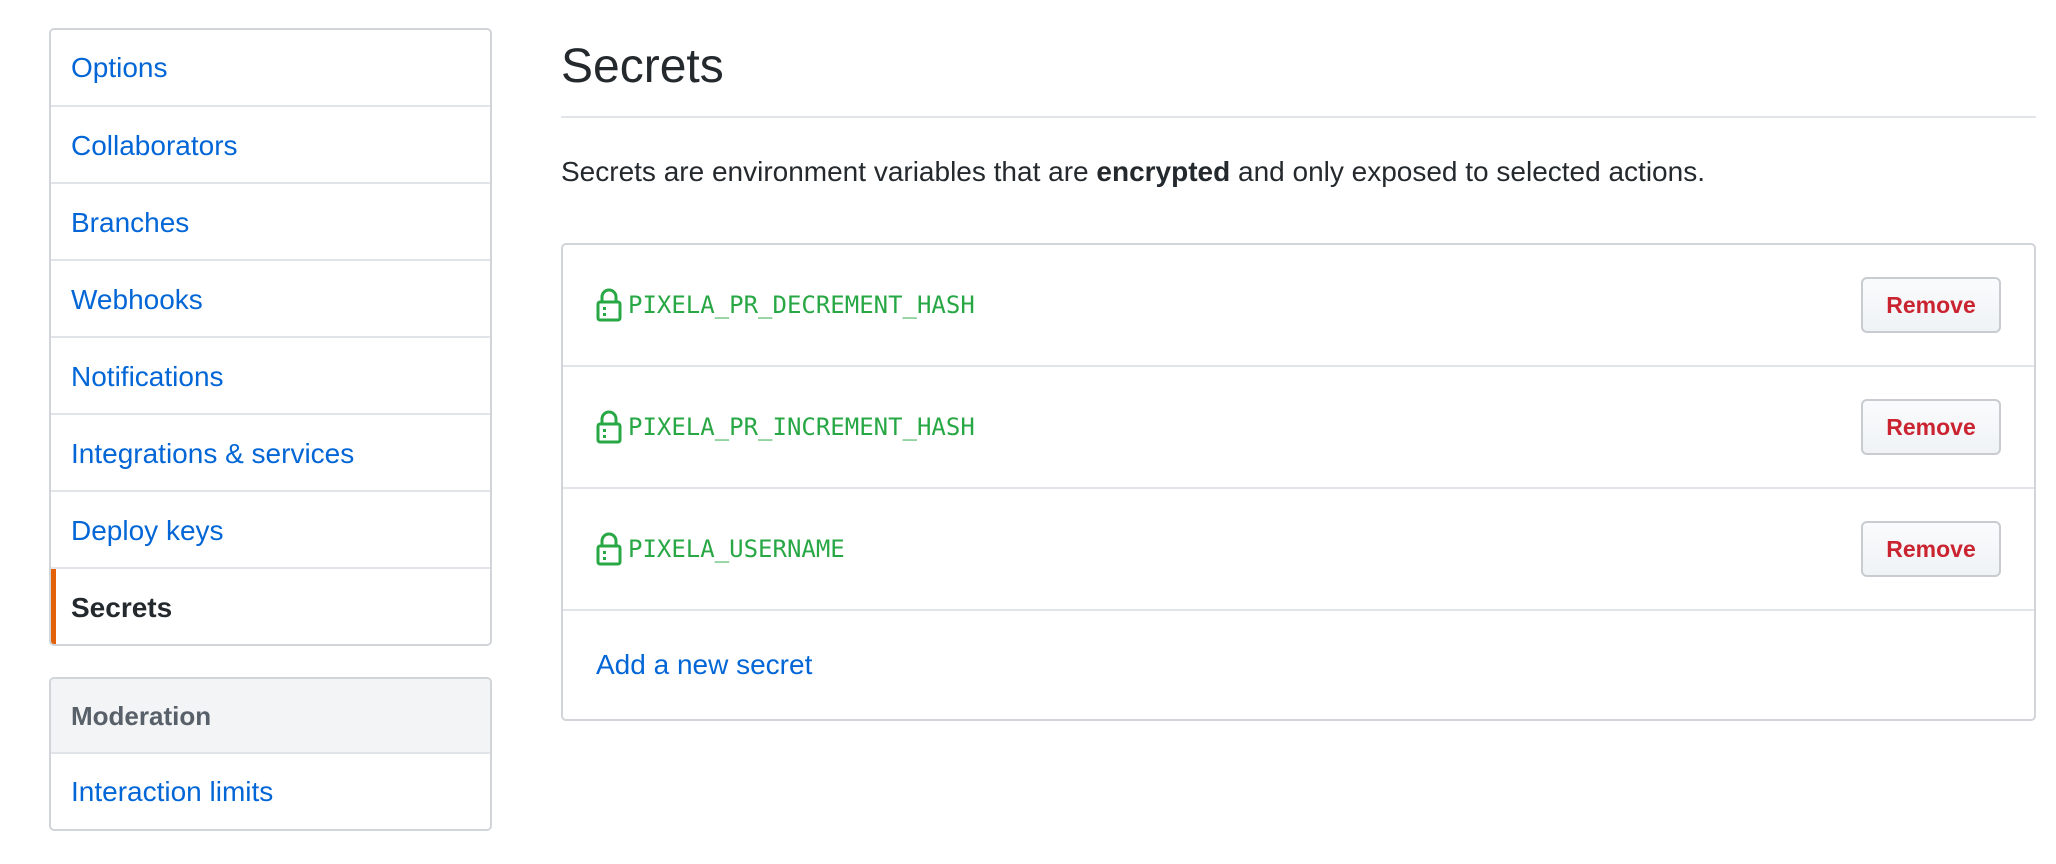 This screenshot has width=2056, height=864. What do you see at coordinates (270, 374) in the screenshot?
I see `sidebar-item-notifications: Notifications` at bounding box center [270, 374].